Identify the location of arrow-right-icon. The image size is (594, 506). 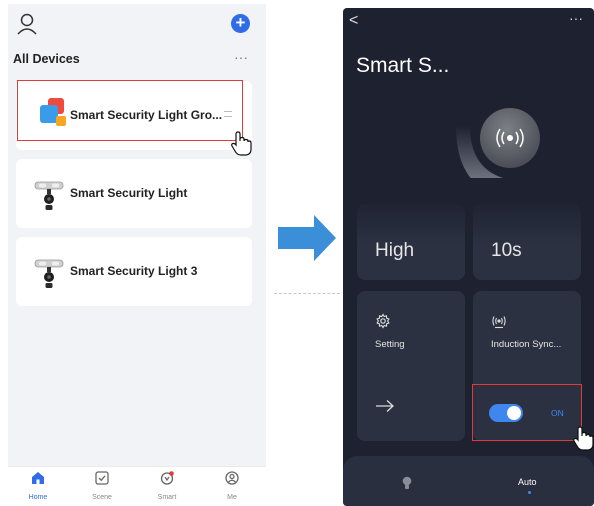
(385, 406).